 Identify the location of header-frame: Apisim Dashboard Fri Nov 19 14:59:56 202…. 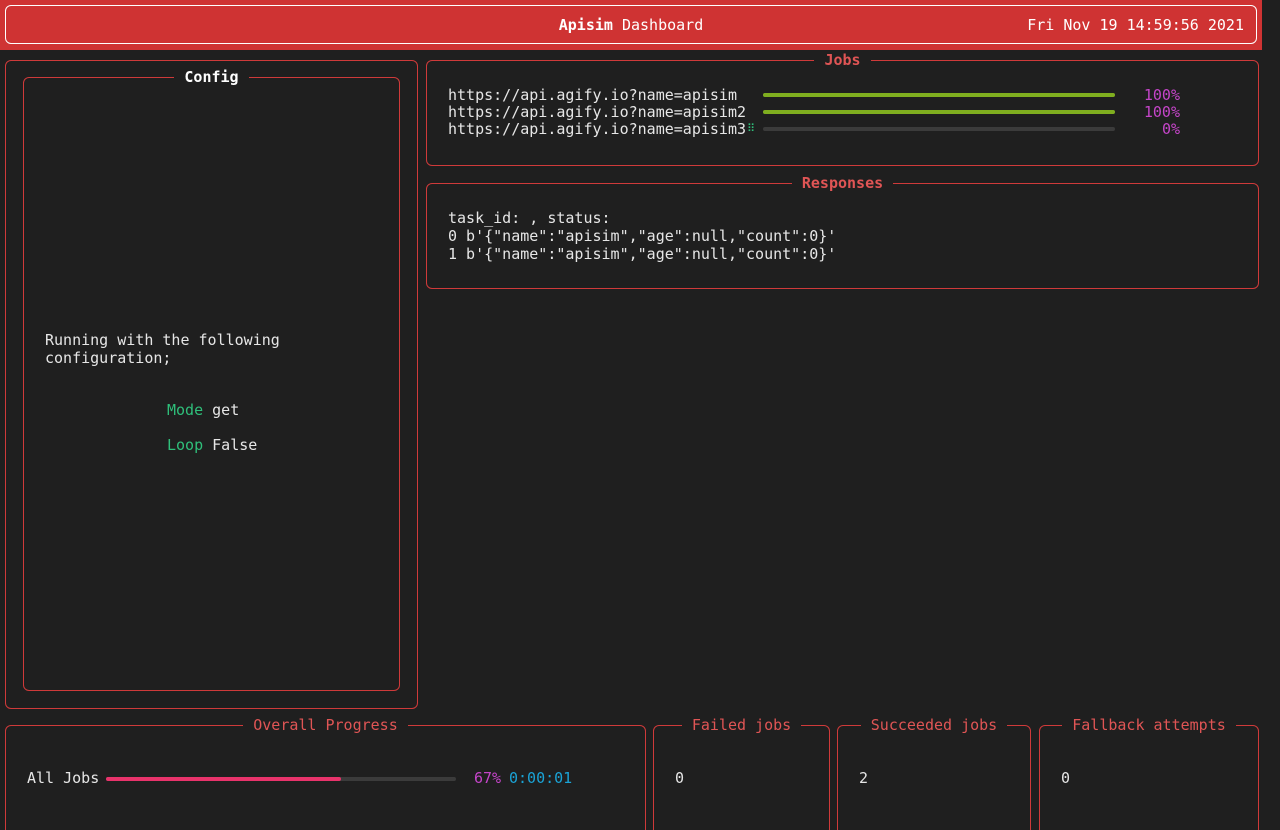
(631, 24).